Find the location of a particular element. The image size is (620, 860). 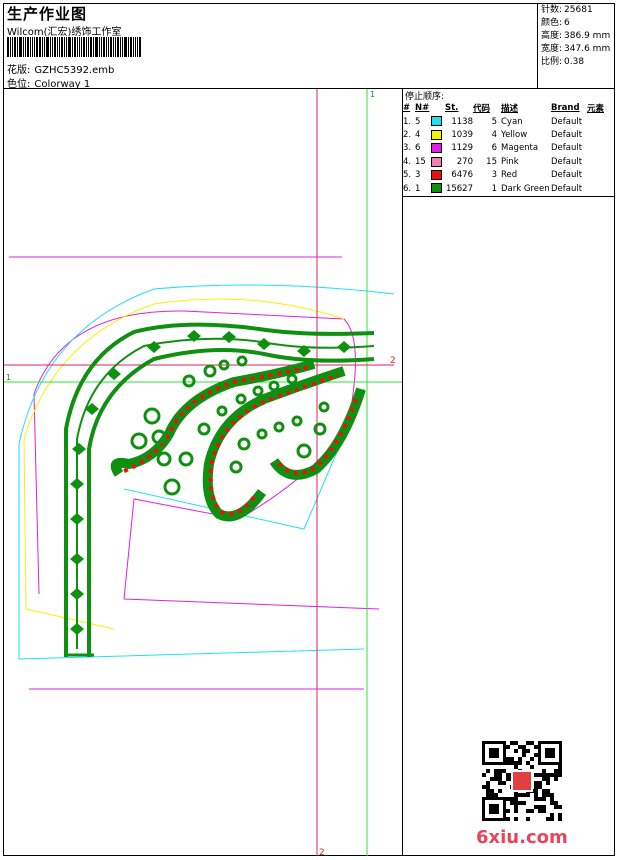

table-row: 4. 15 270 15 Pink Default is located at coordinates (493, 161).